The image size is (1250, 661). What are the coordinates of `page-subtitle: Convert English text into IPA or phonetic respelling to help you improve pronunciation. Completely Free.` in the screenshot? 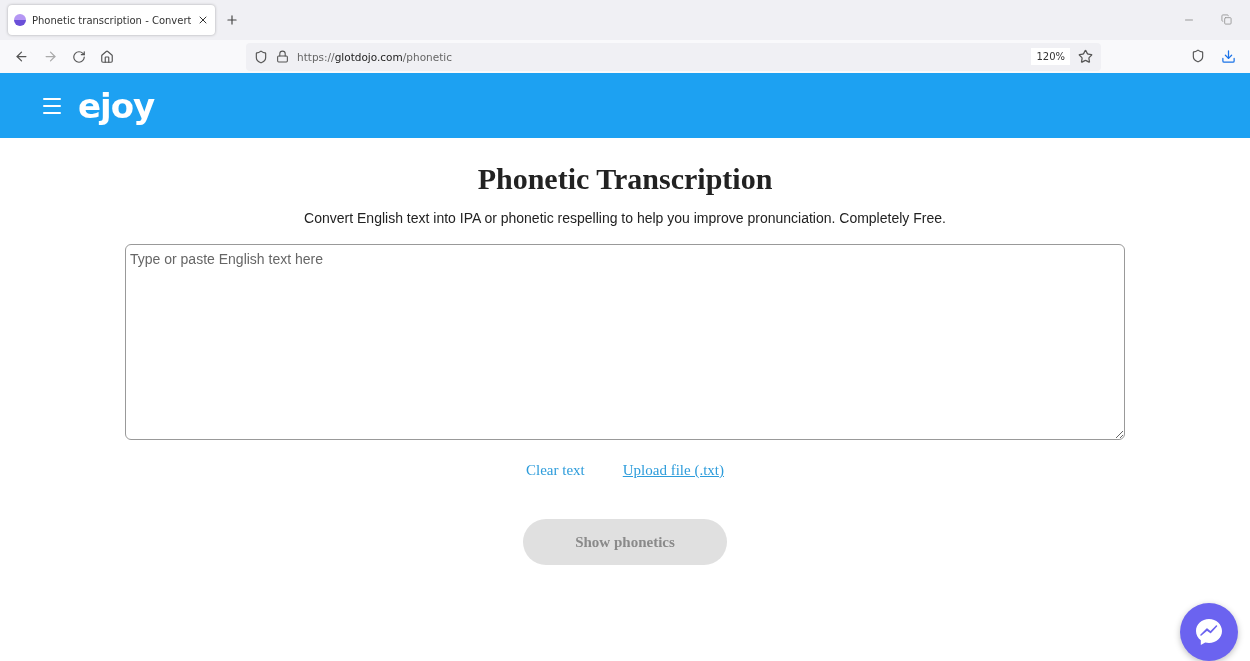 It's located at (625, 218).